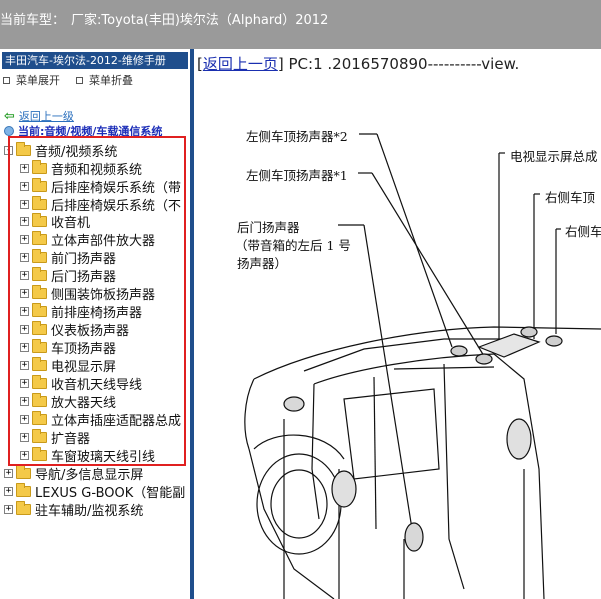 The height and width of the screenshot is (599, 601). I want to click on tree-item: - 音频/视频系统, so click(61, 150).